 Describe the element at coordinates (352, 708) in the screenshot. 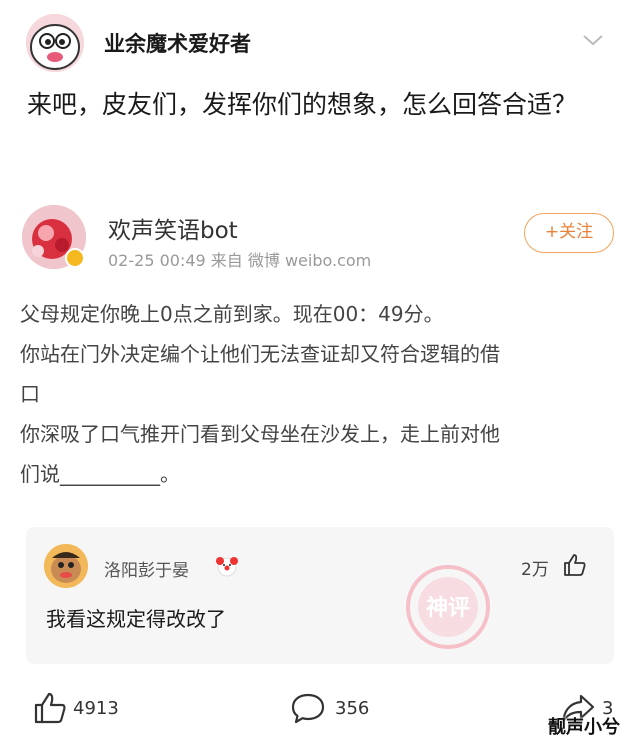

I see `comment-count: 356` at that location.